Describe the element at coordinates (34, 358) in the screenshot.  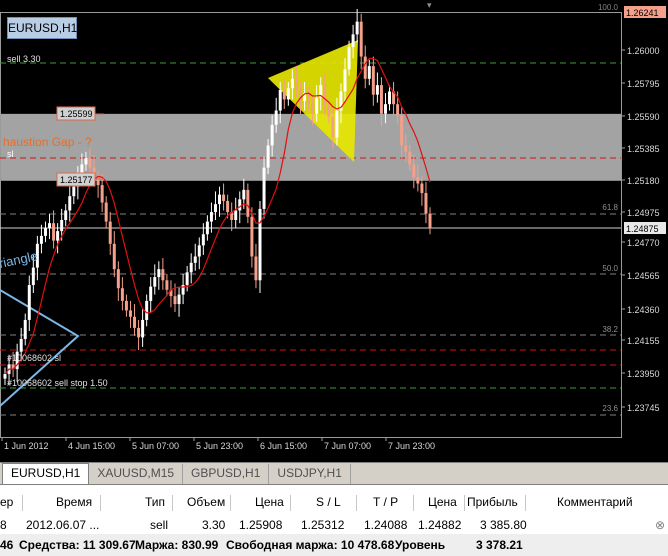
I see `order-sl-annotation: #10068602 sl` at that location.